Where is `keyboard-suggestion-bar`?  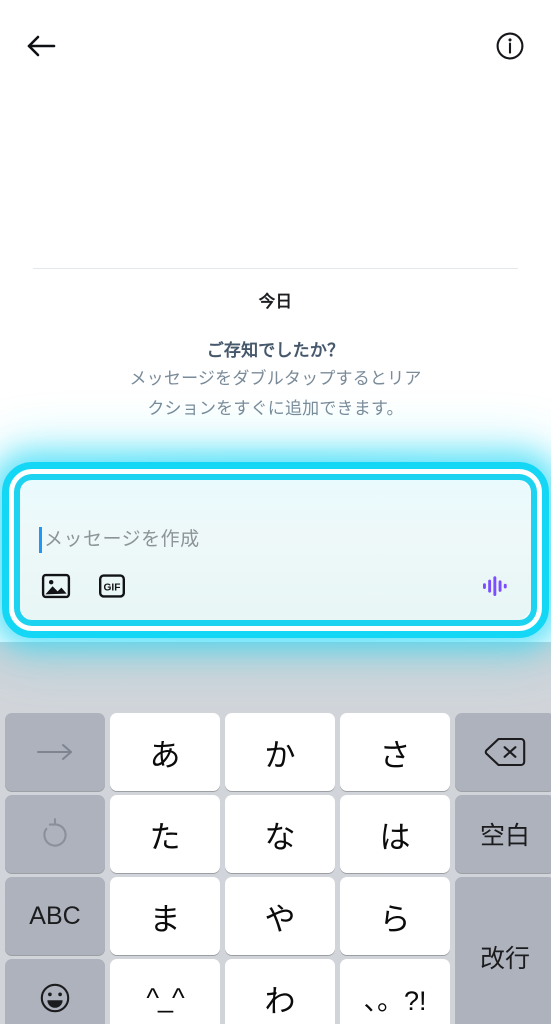 keyboard-suggestion-bar is located at coordinates (275, 677).